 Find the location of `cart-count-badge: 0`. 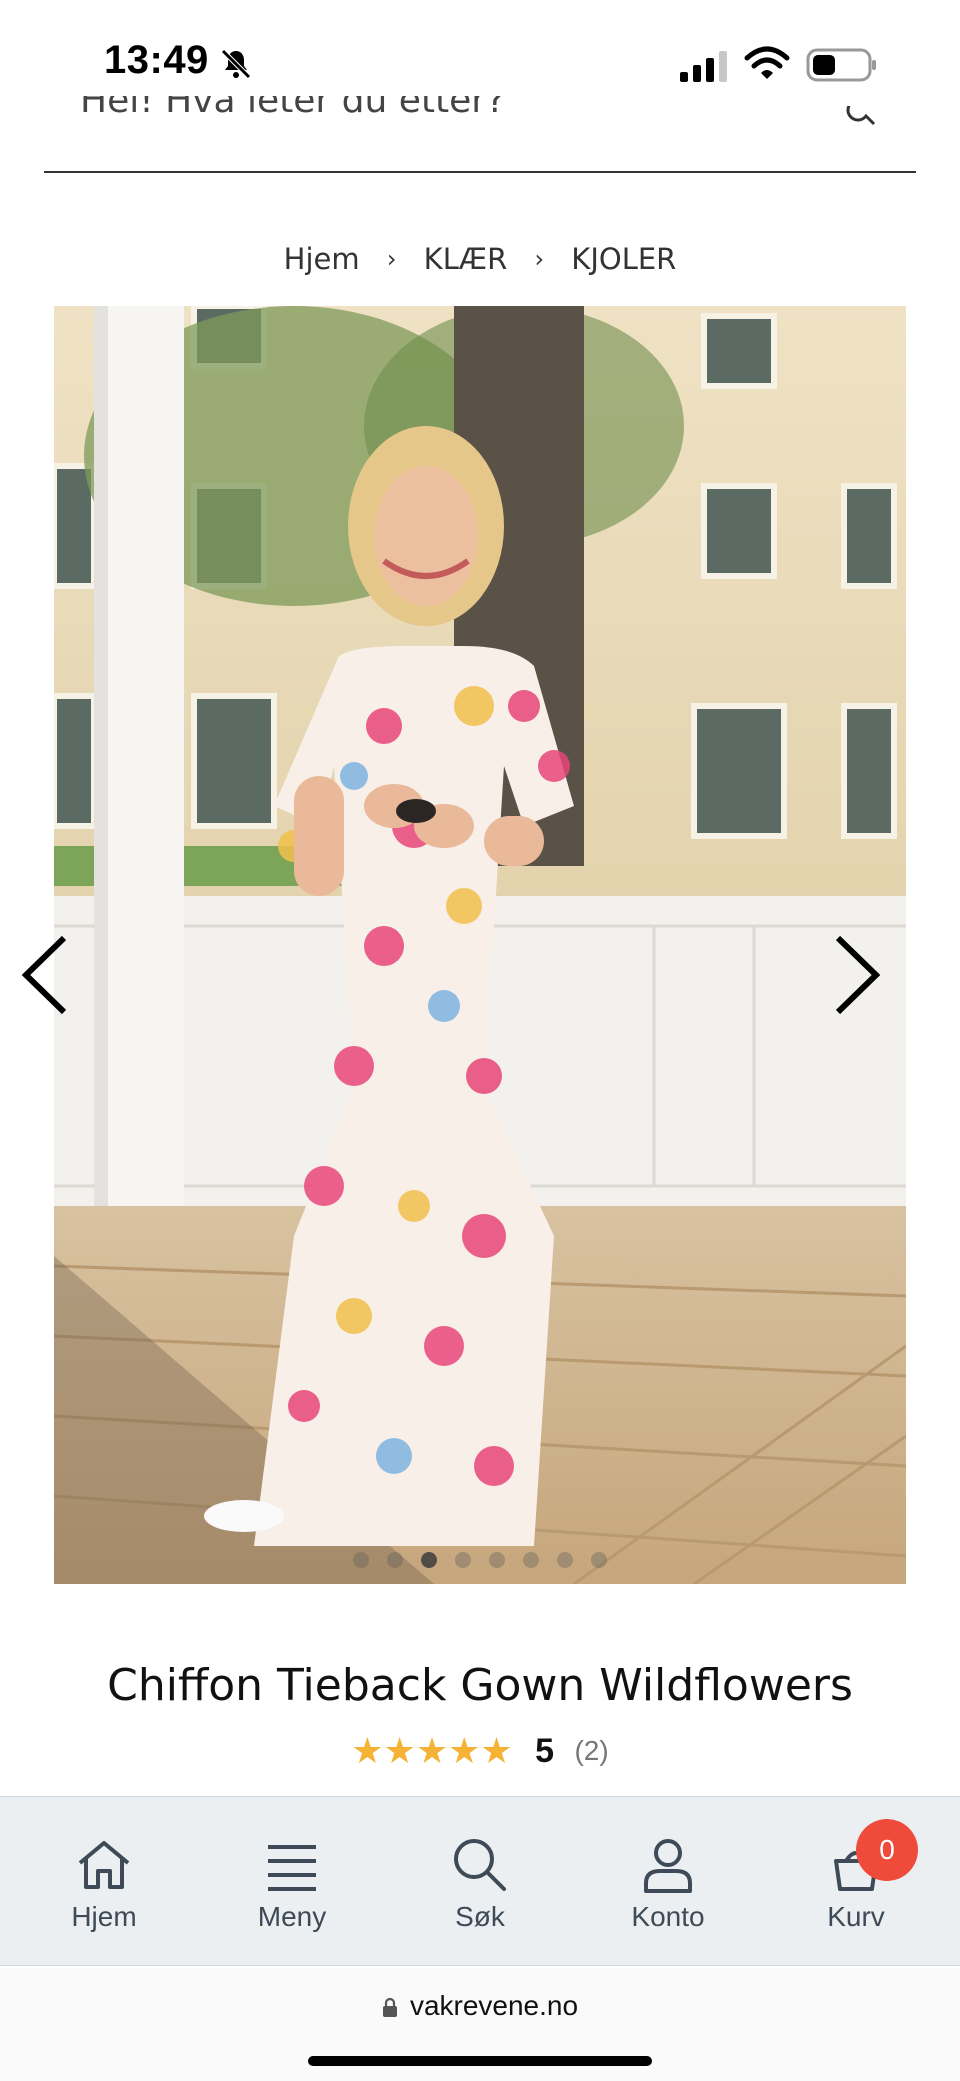

cart-count-badge: 0 is located at coordinates (887, 1850).